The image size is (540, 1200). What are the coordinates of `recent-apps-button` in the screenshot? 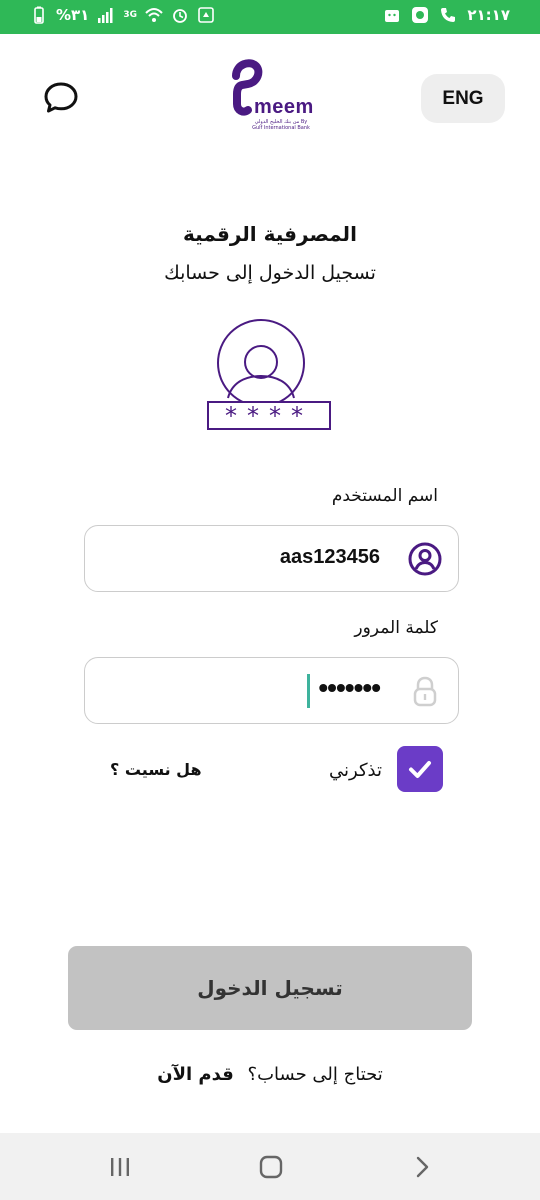 It's located at (120, 1167).